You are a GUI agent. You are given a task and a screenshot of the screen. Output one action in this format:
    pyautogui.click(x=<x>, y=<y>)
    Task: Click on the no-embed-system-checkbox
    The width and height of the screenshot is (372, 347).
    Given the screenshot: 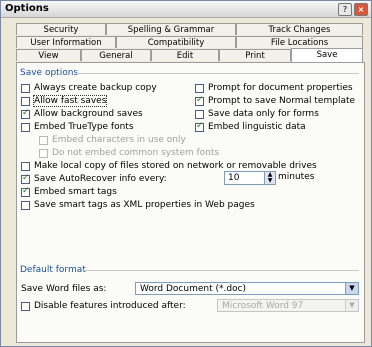 What is the action you would take?
    pyautogui.click(x=43, y=153)
    